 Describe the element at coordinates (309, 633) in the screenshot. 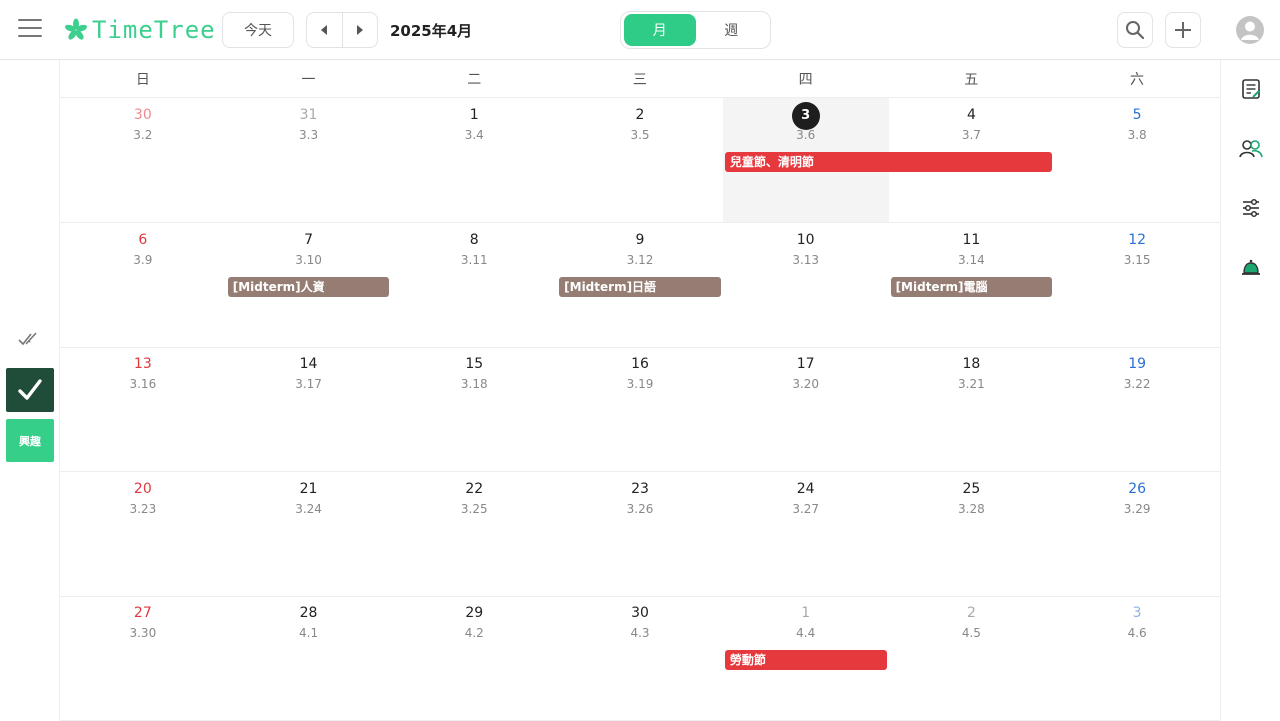

I see `lunar-date: 4.1` at that location.